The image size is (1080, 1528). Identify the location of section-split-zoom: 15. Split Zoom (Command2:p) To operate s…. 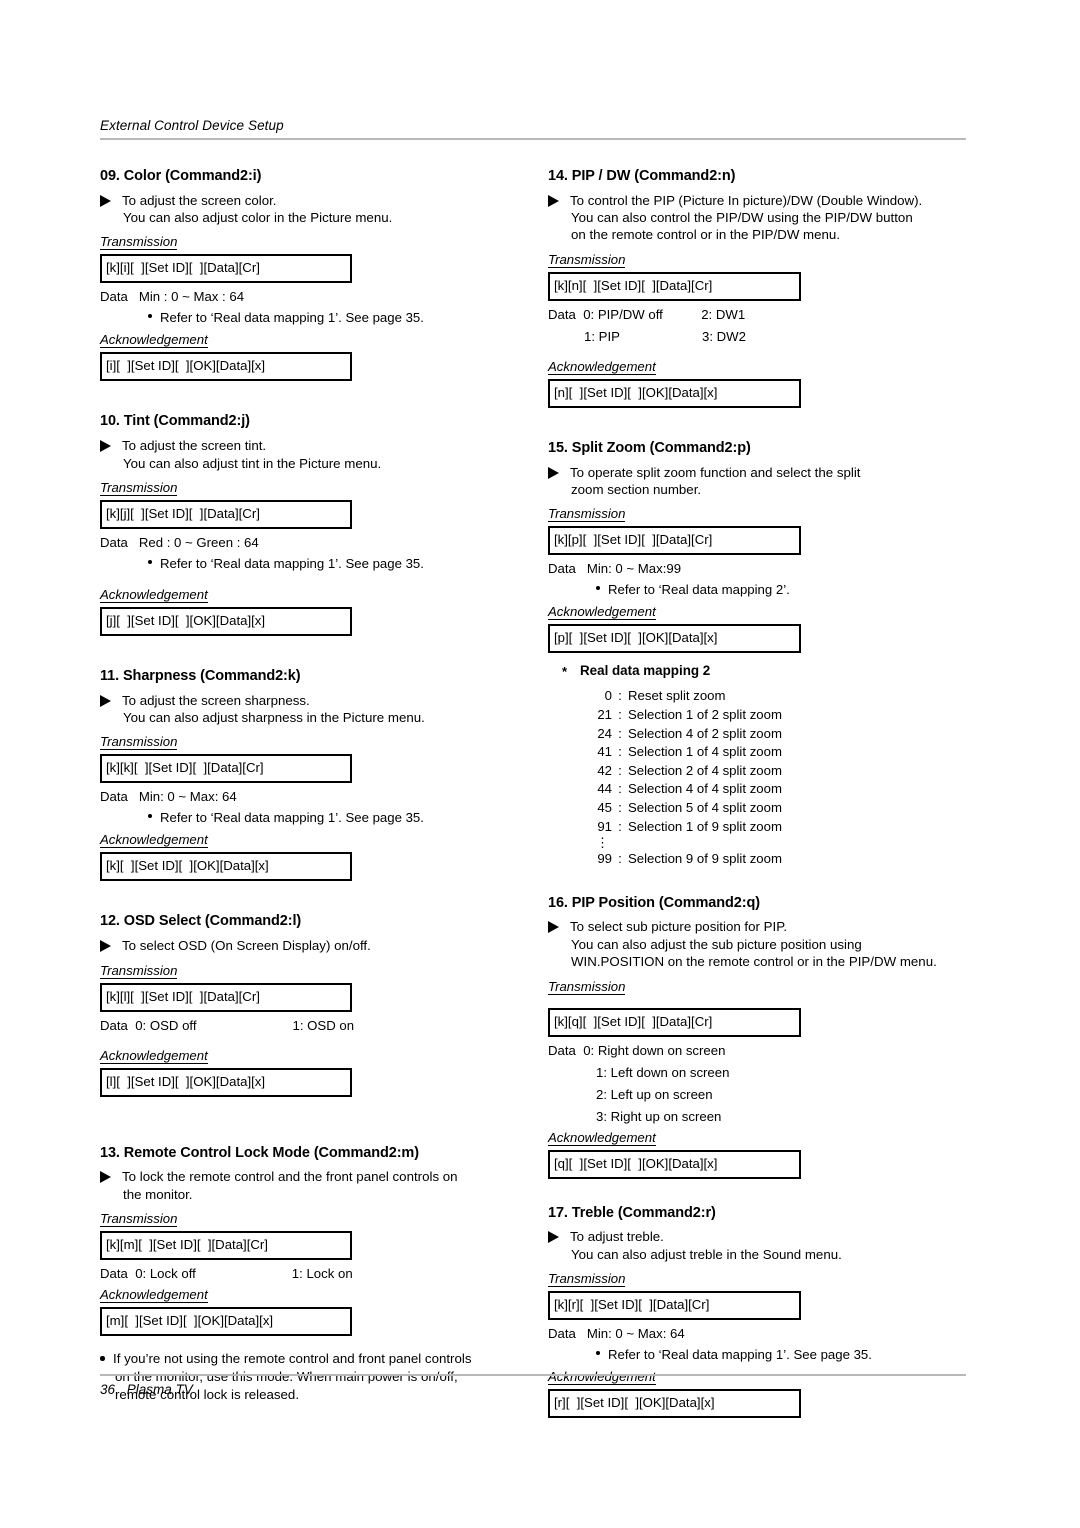
(758, 654).